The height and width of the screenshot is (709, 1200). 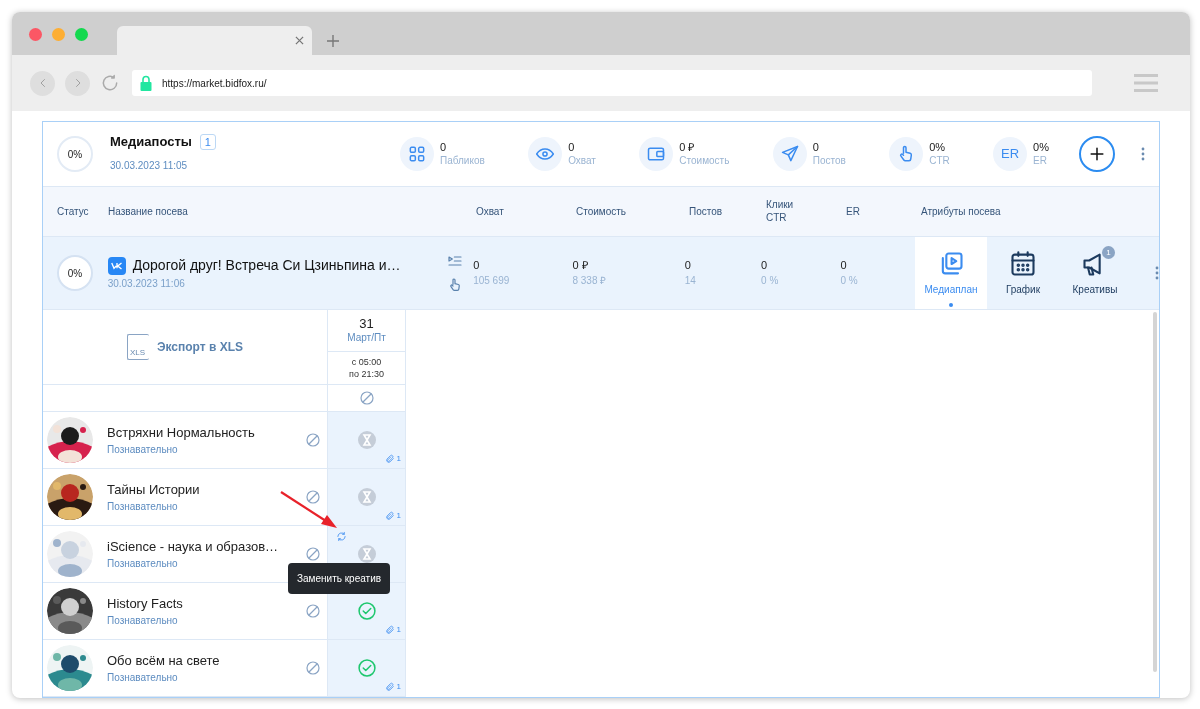 I want to click on stat-label: Постов, so click(x=829, y=161).